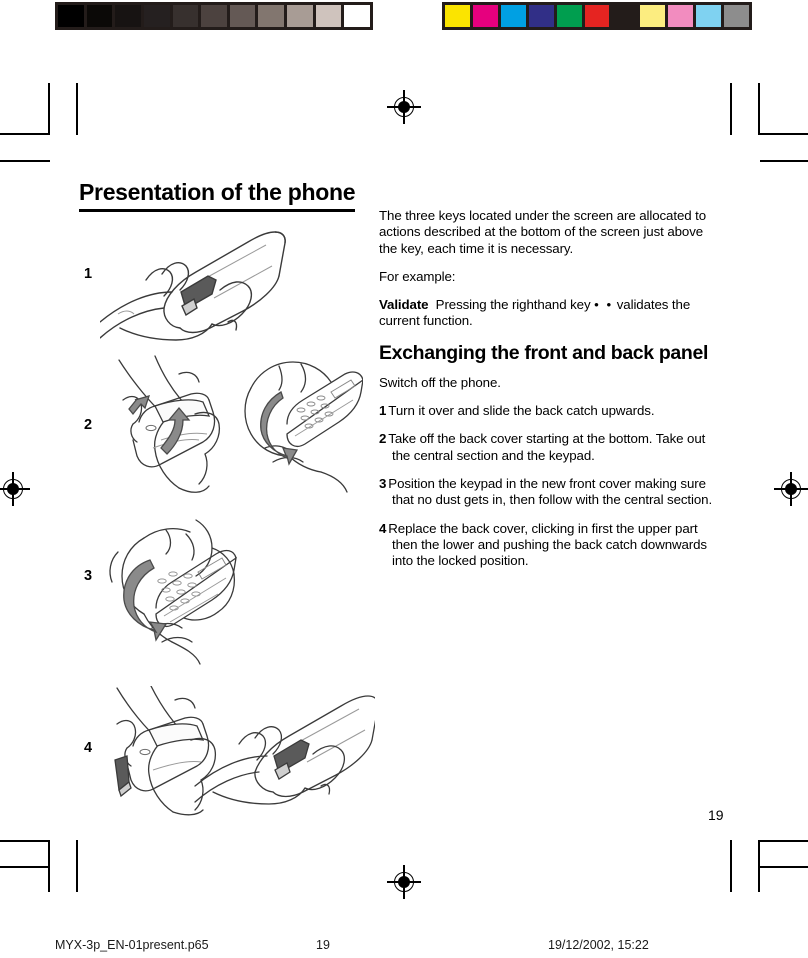  I want to click on figure-3-illustration, so click(207, 591).